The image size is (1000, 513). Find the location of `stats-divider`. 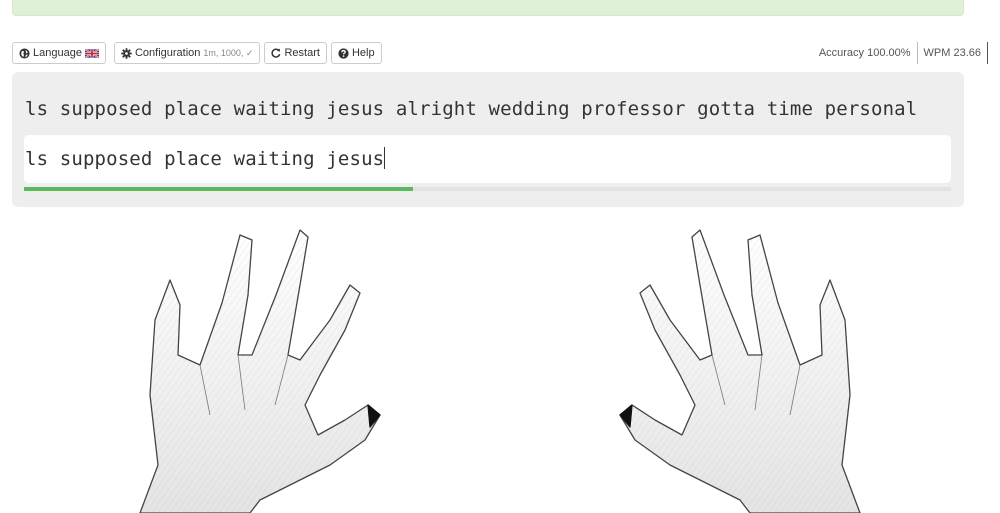

stats-divider is located at coordinates (987, 53).